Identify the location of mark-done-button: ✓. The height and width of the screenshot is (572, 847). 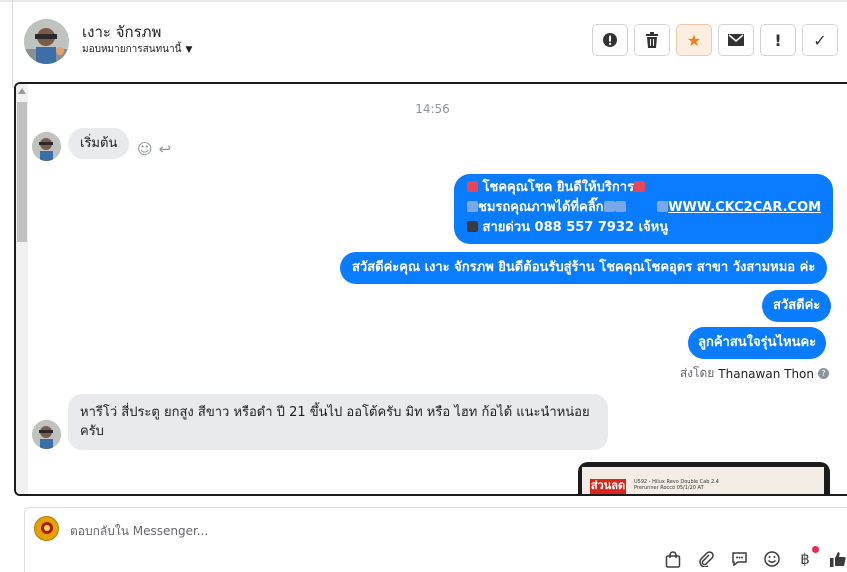
(820, 40).